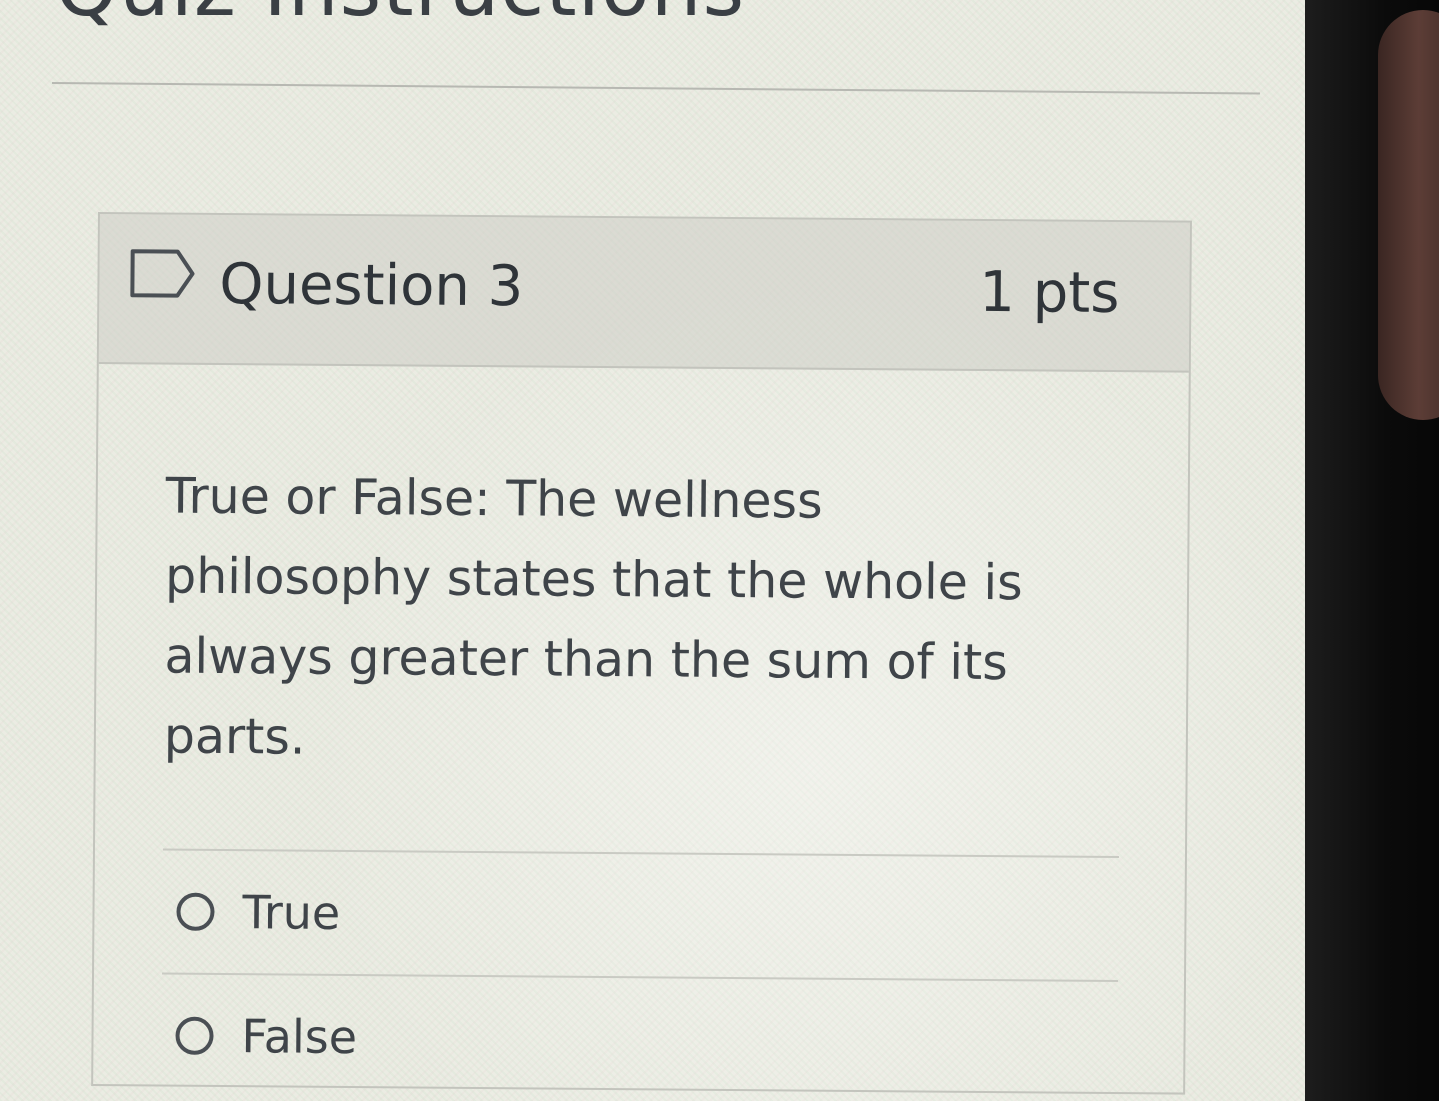 The width and height of the screenshot is (1439, 1101). Describe the element at coordinates (639, 1038) in the screenshot. I see `answer-option-false: False` at that location.